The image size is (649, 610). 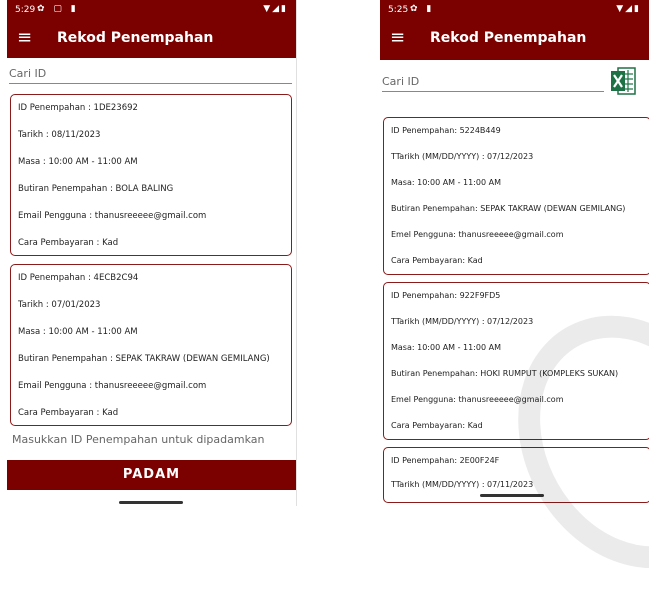 What do you see at coordinates (445, 460) in the screenshot?
I see `booking-id: ID Penempahan: 2E00F24F` at bounding box center [445, 460].